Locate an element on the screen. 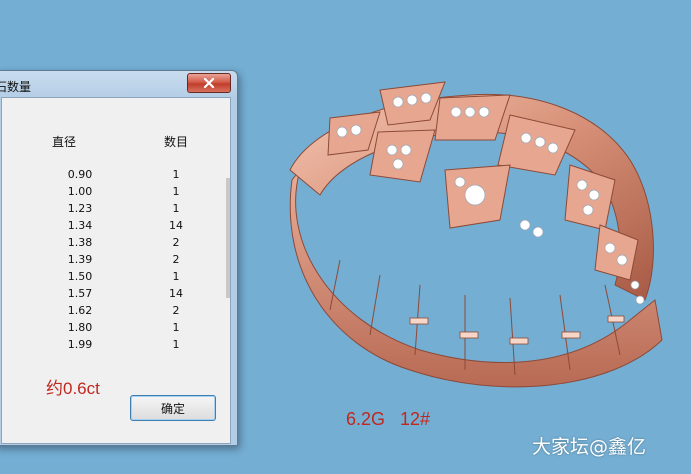  row-diameter: 0.90 is located at coordinates (80, 174).